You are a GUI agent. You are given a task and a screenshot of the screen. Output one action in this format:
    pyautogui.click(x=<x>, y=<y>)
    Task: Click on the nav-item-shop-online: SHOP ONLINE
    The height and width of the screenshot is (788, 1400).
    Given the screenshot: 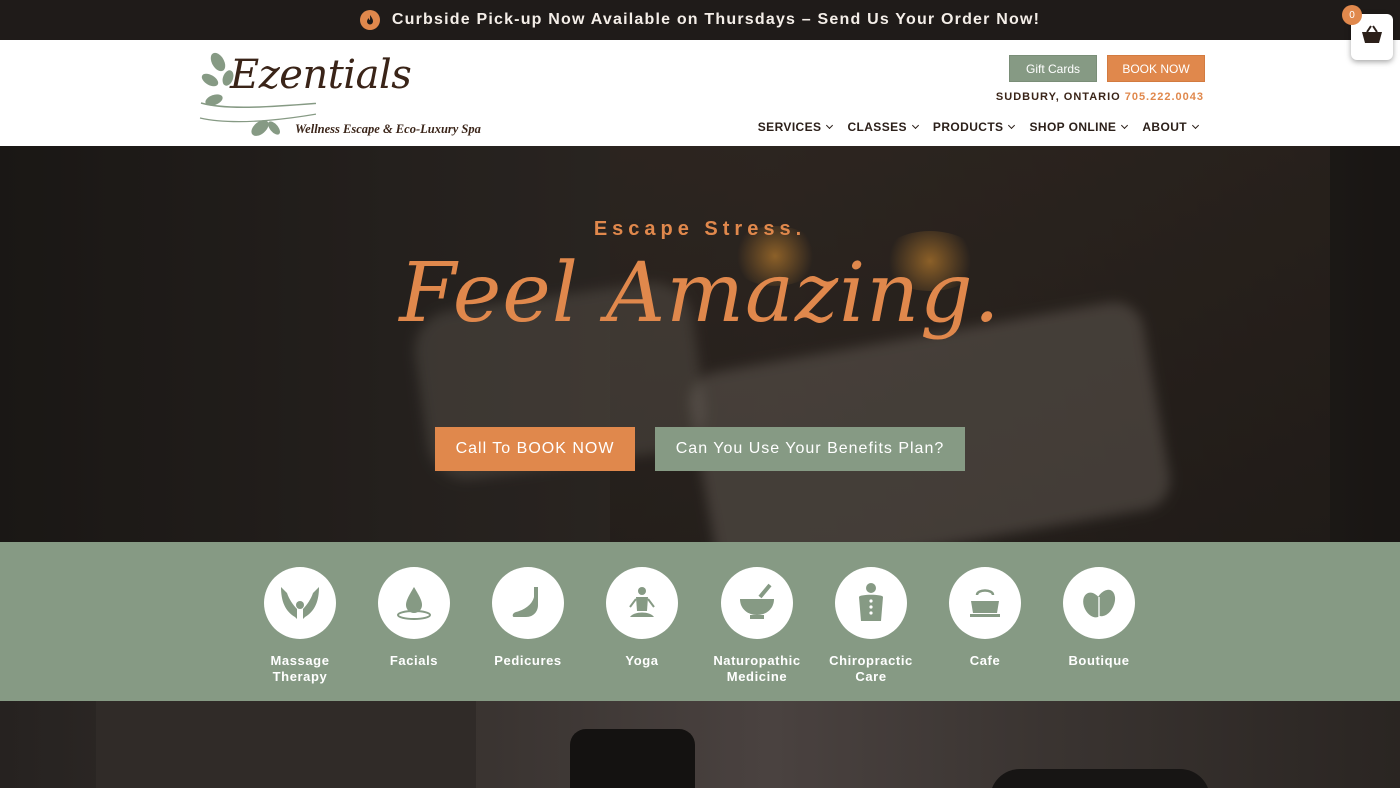 What is the action you would take?
    pyautogui.click(x=1079, y=127)
    